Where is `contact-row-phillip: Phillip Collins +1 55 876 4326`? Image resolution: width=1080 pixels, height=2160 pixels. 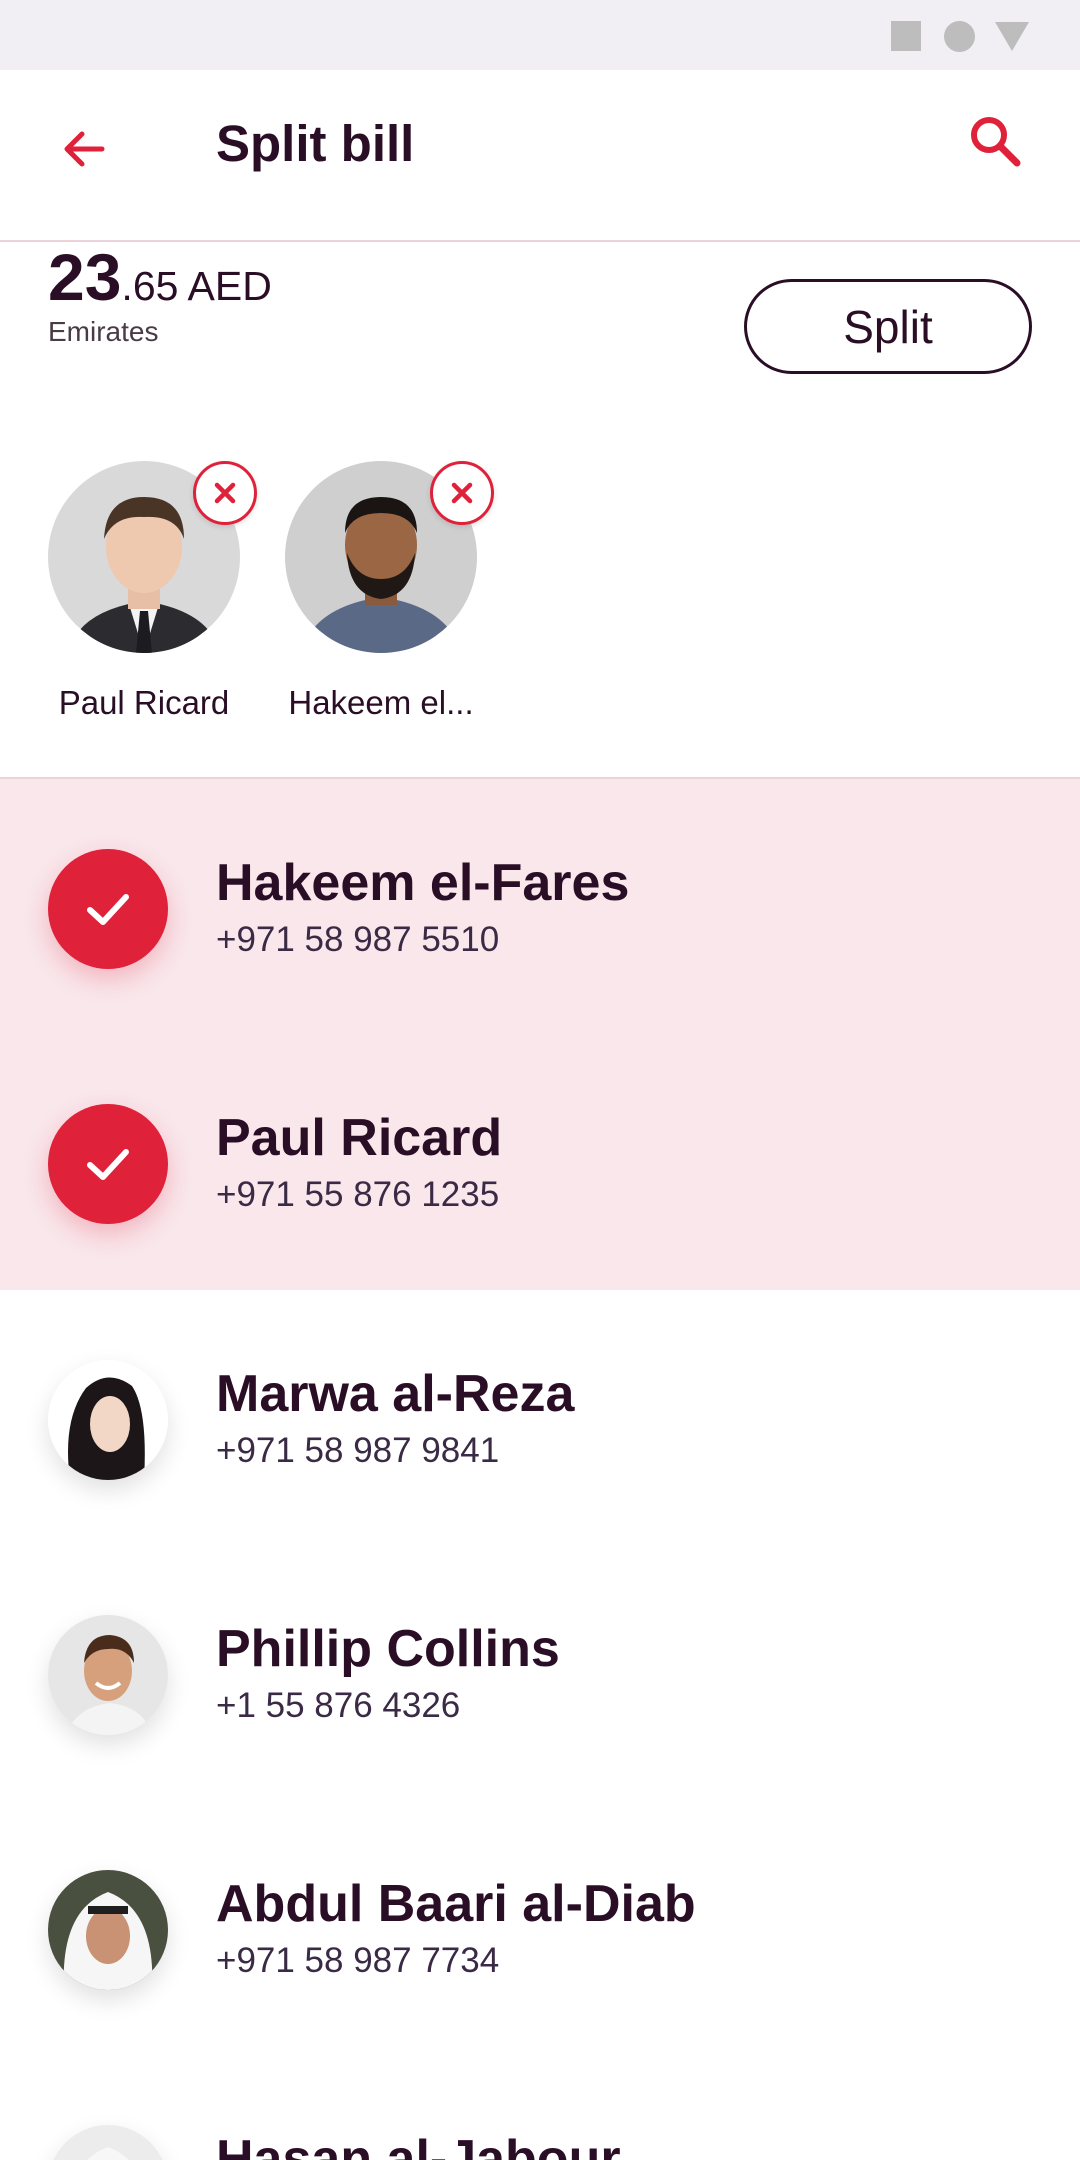 contact-row-phillip: Phillip Collins +1 55 876 4326 is located at coordinates (540, 1672).